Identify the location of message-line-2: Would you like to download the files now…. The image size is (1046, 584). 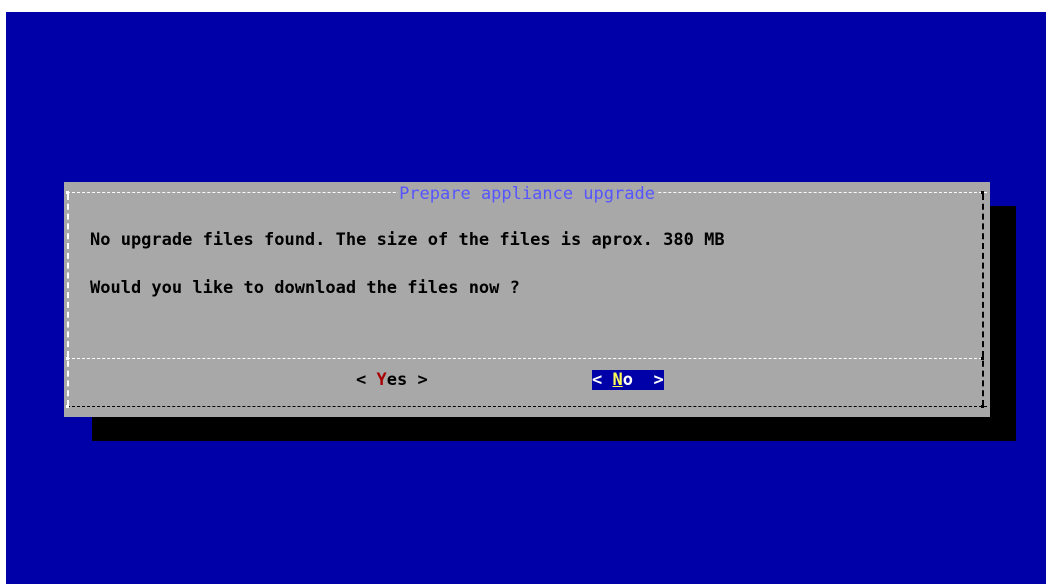
(305, 288).